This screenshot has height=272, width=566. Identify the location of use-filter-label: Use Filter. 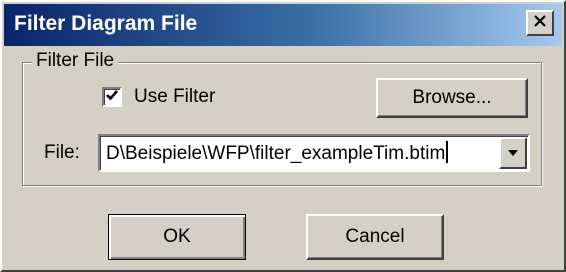
(175, 96).